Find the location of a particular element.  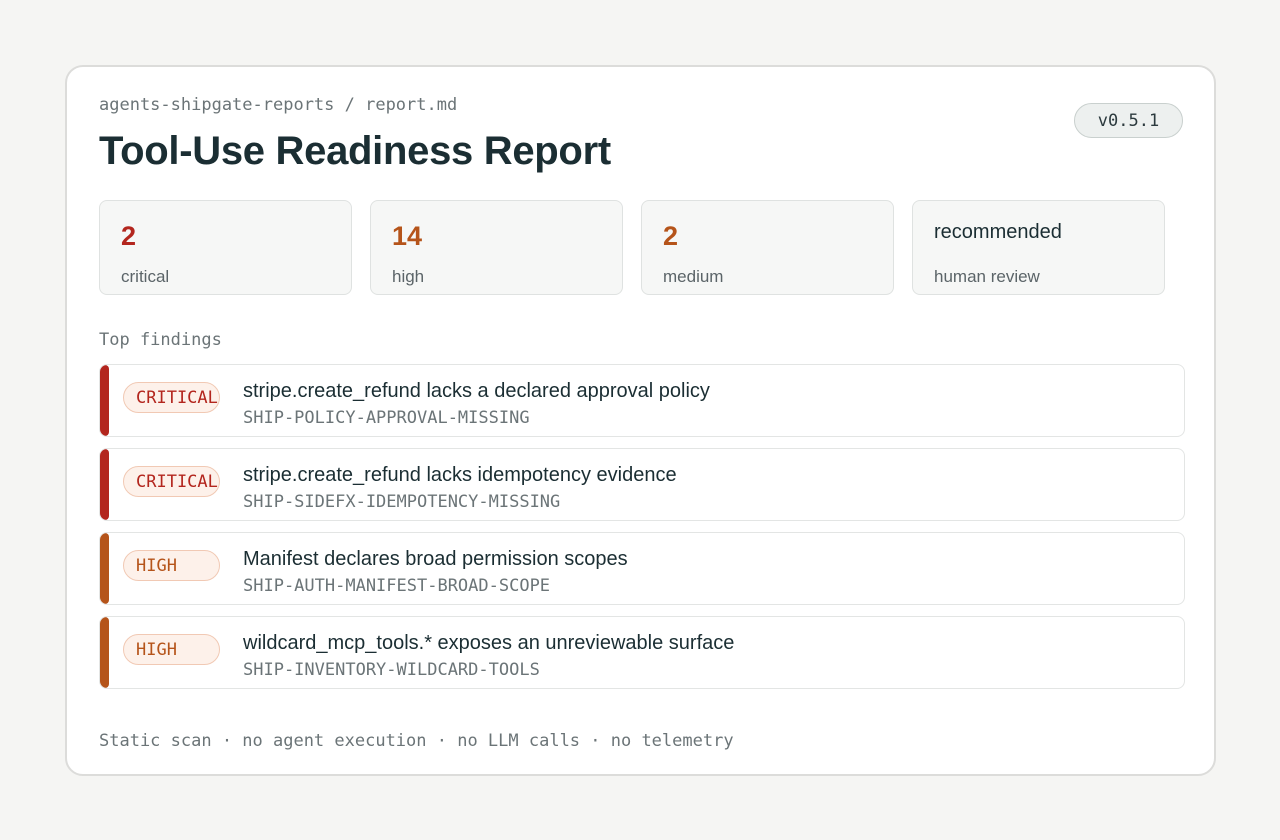

stat-recommendation: recommended human review is located at coordinates (1038, 247).